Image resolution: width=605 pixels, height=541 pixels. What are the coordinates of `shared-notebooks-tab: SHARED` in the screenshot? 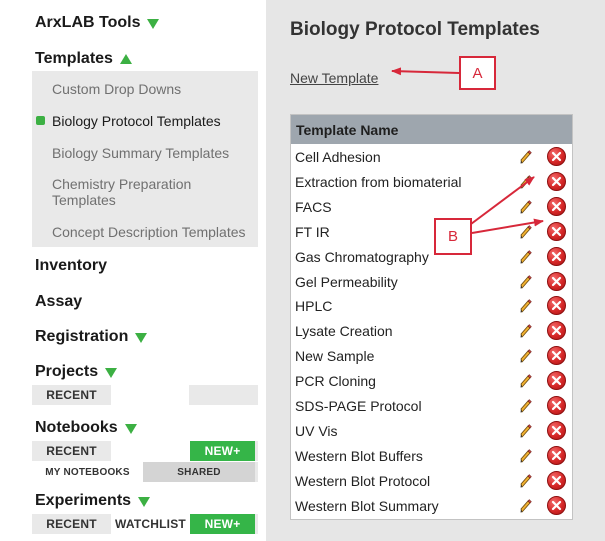 It's located at (199, 472).